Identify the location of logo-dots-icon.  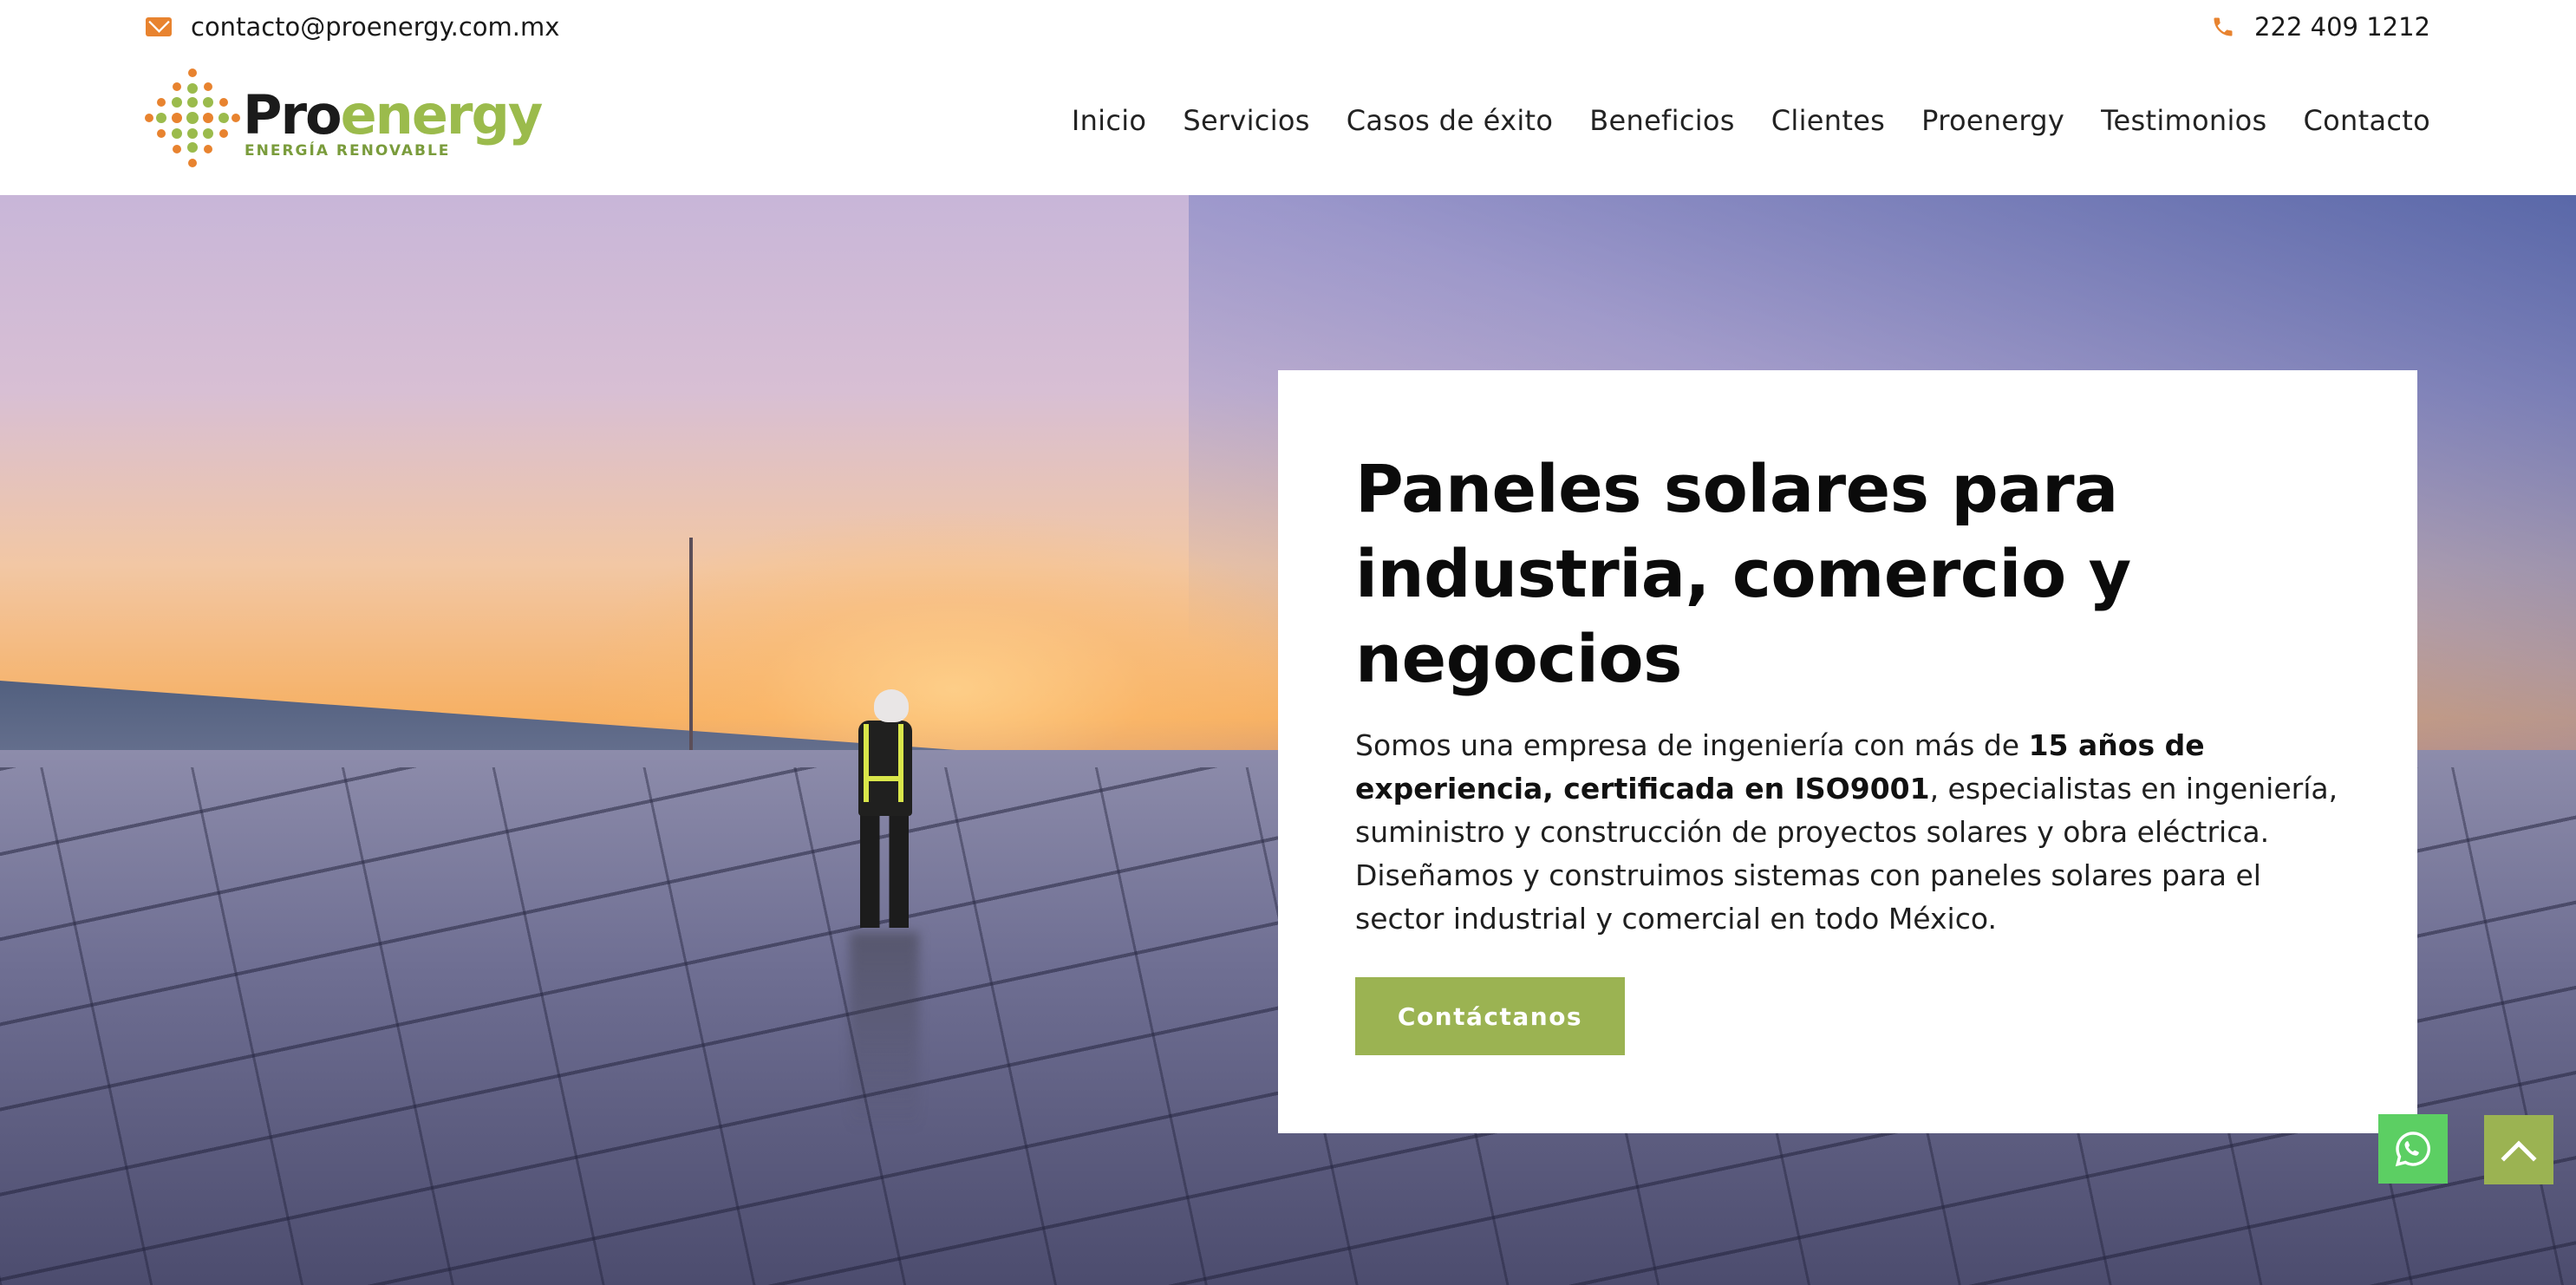
(193, 117).